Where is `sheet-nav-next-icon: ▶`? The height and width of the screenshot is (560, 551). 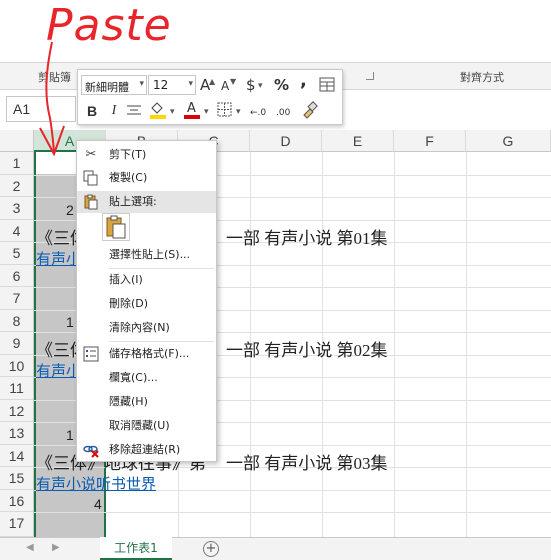 sheet-nav-next-icon: ▶ is located at coordinates (56, 547).